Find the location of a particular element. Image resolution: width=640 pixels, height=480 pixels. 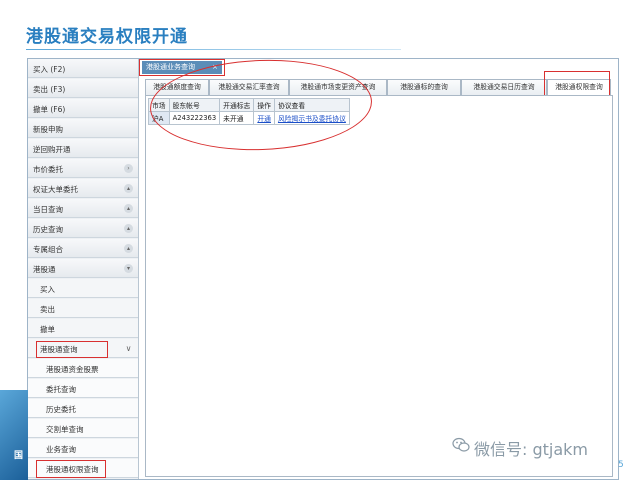

wechat-id: 微信号: gtjakm is located at coordinates (531, 449).